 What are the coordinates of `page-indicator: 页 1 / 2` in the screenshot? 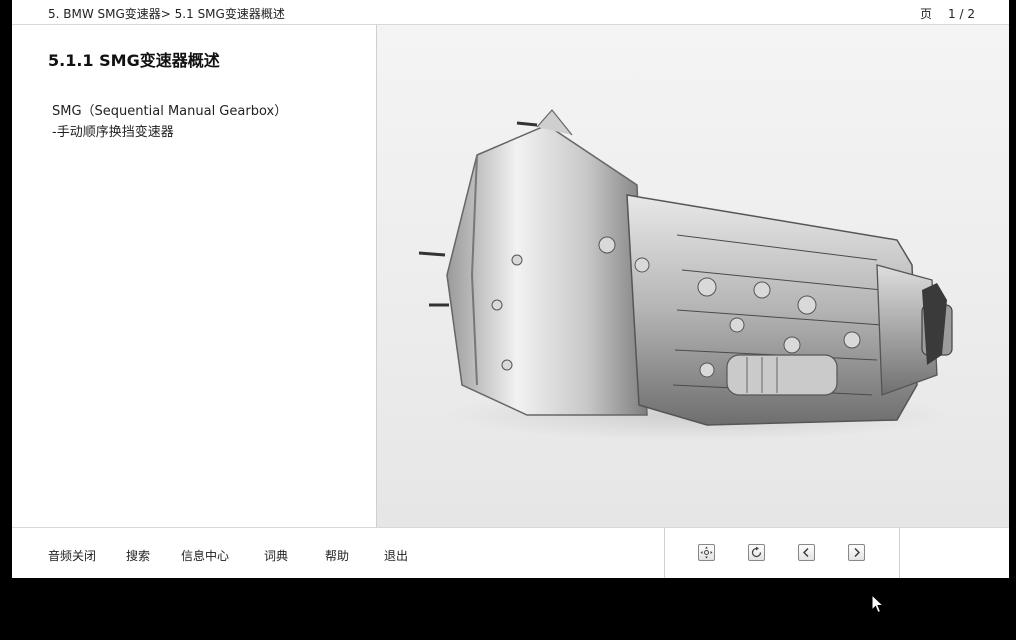 It's located at (947, 13).